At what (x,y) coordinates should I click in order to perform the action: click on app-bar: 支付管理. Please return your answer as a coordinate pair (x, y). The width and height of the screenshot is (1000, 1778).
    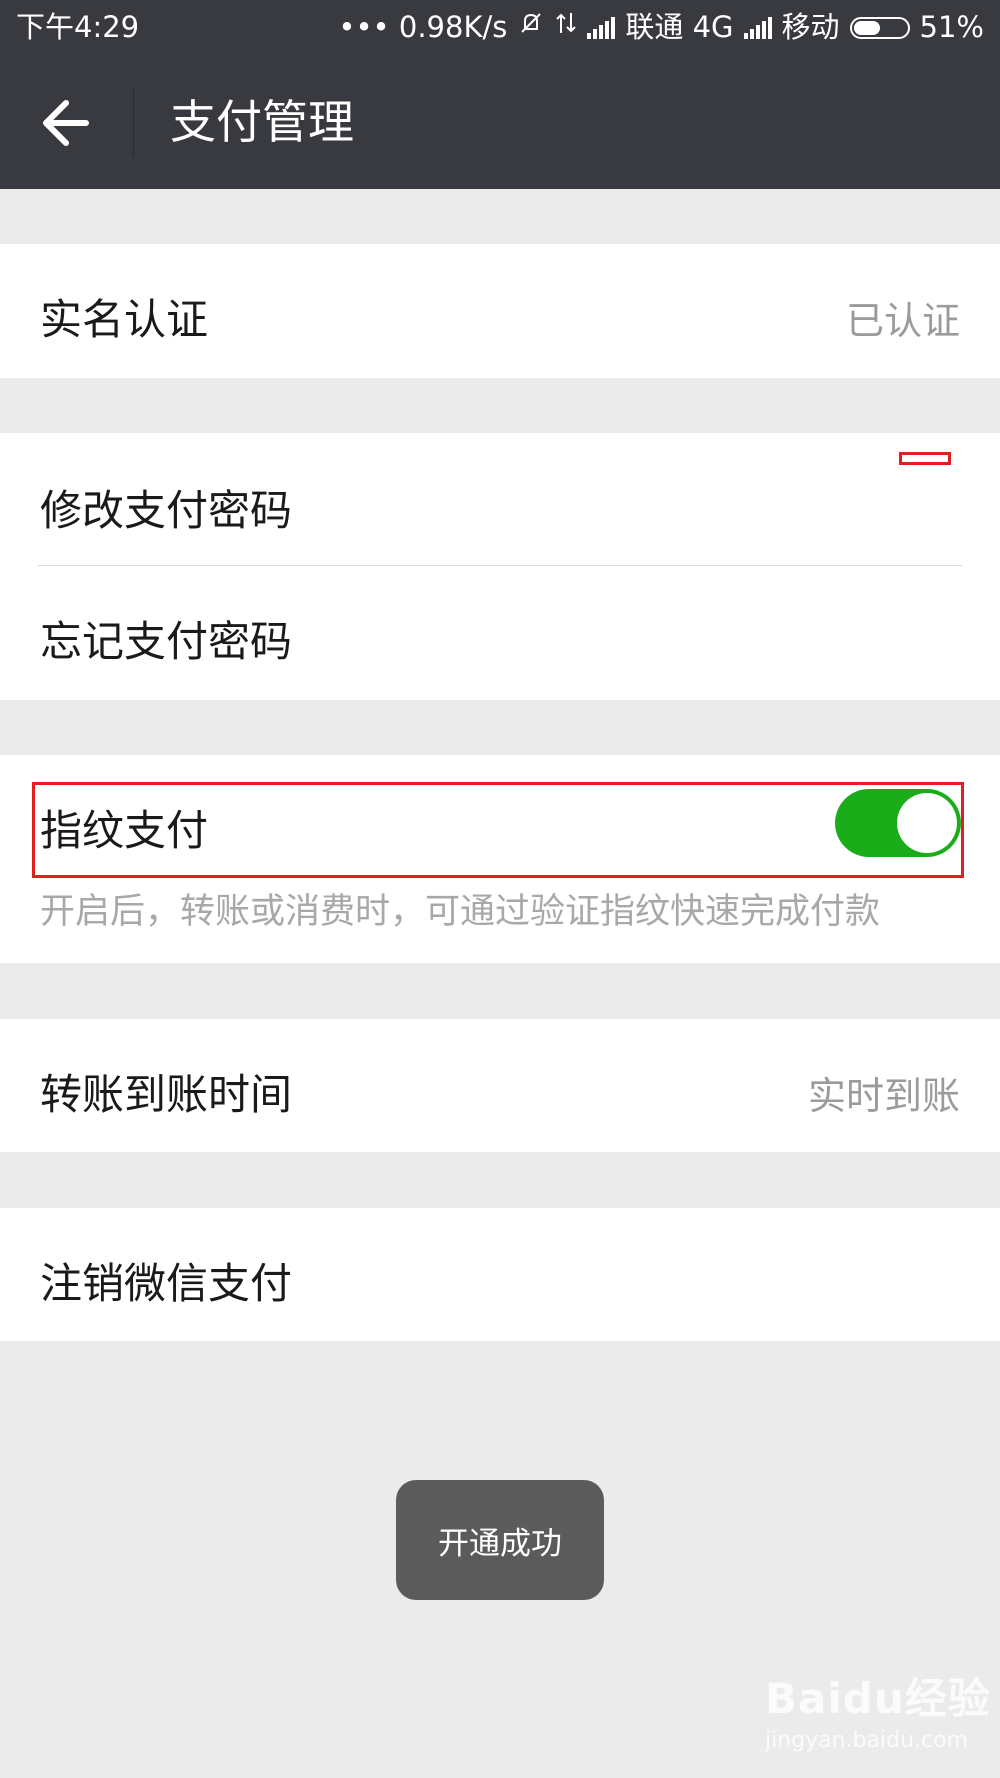
    Looking at the image, I should click on (500, 122).